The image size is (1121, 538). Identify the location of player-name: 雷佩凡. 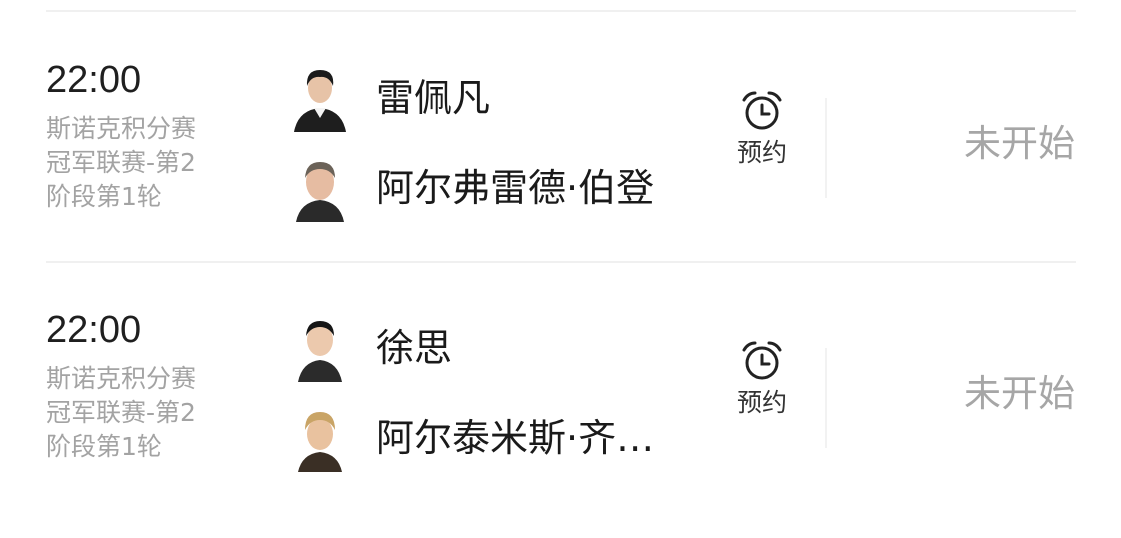
(433, 98).